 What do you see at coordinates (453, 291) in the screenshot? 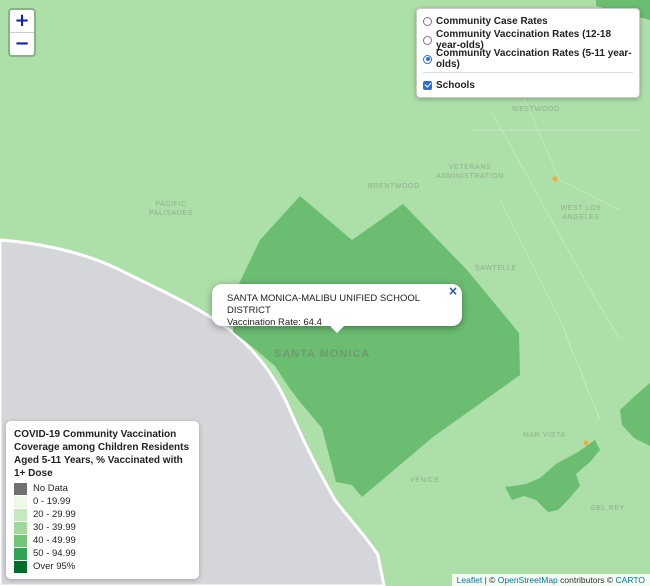
I see `popup-close-button: ×` at bounding box center [453, 291].